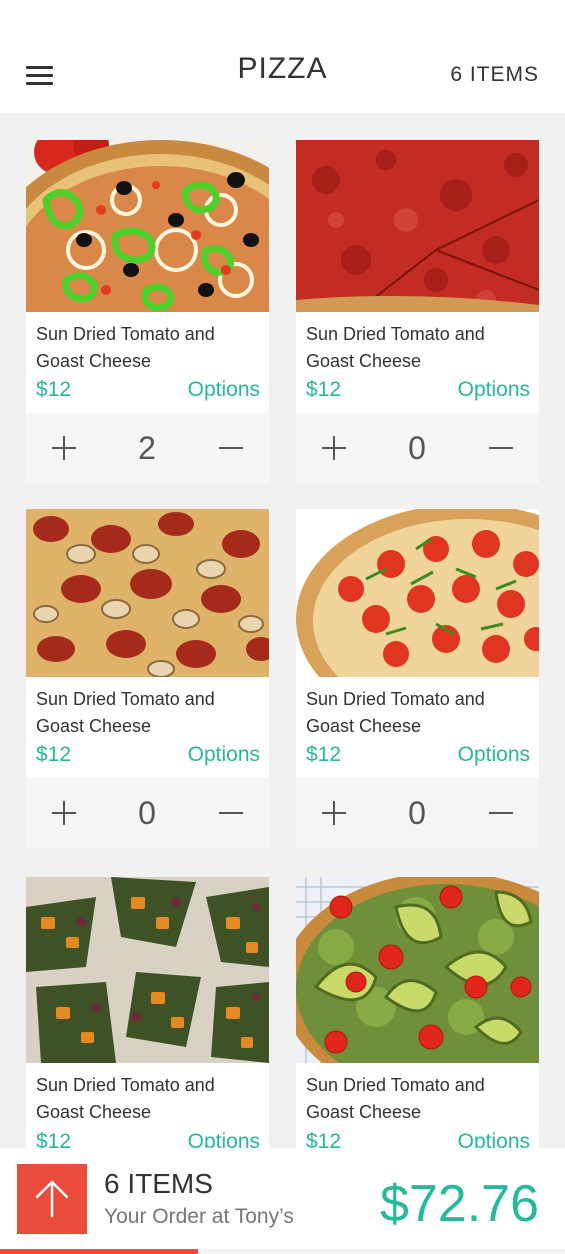 This screenshot has width=565, height=1254. Describe the element at coordinates (417, 970) in the screenshot. I see `avocado-tomato-pizza-photo` at that location.